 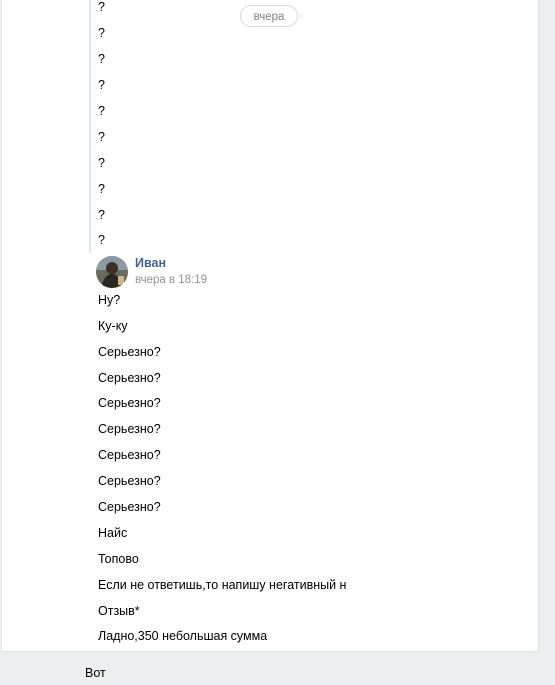 What do you see at coordinates (109, 300) in the screenshot?
I see `message-text: Ну?` at bounding box center [109, 300].